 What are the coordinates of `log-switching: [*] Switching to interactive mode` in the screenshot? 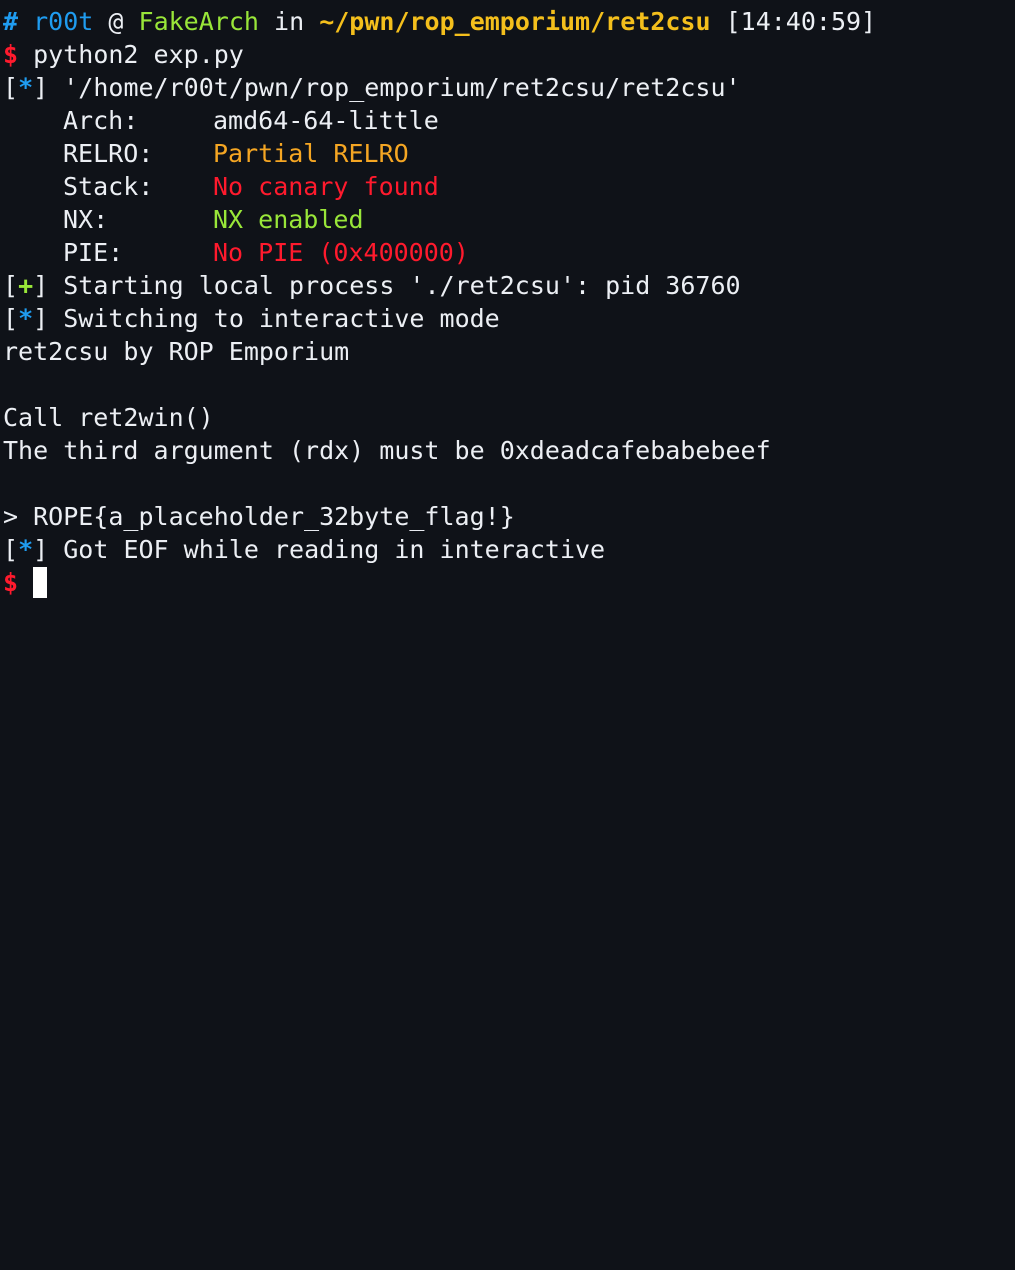 It's located at (251, 318).